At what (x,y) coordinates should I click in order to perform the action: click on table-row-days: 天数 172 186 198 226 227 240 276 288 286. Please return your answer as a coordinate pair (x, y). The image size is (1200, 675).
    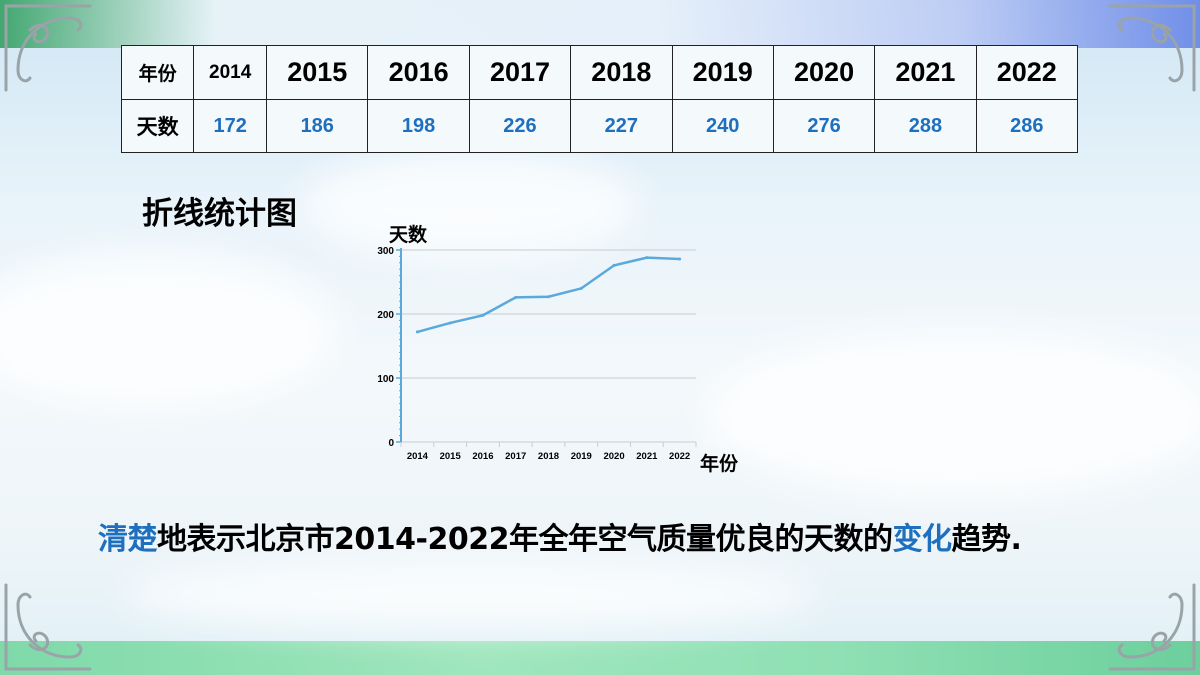
    Looking at the image, I should click on (599, 126).